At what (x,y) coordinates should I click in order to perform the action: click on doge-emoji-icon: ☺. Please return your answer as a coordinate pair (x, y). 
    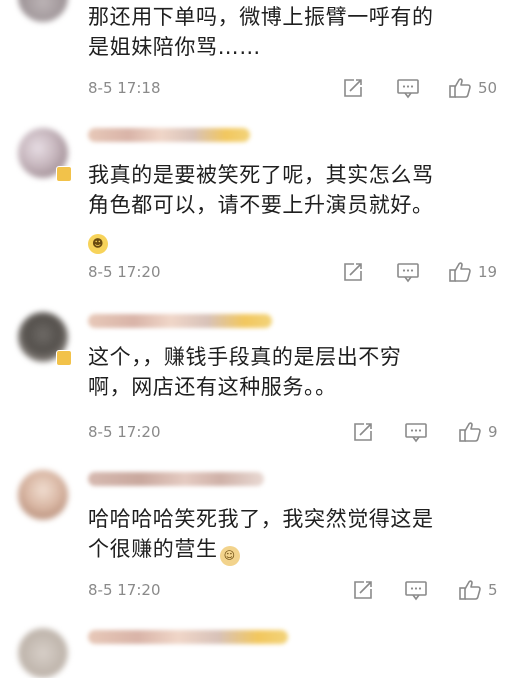
    Looking at the image, I should click on (229, 556).